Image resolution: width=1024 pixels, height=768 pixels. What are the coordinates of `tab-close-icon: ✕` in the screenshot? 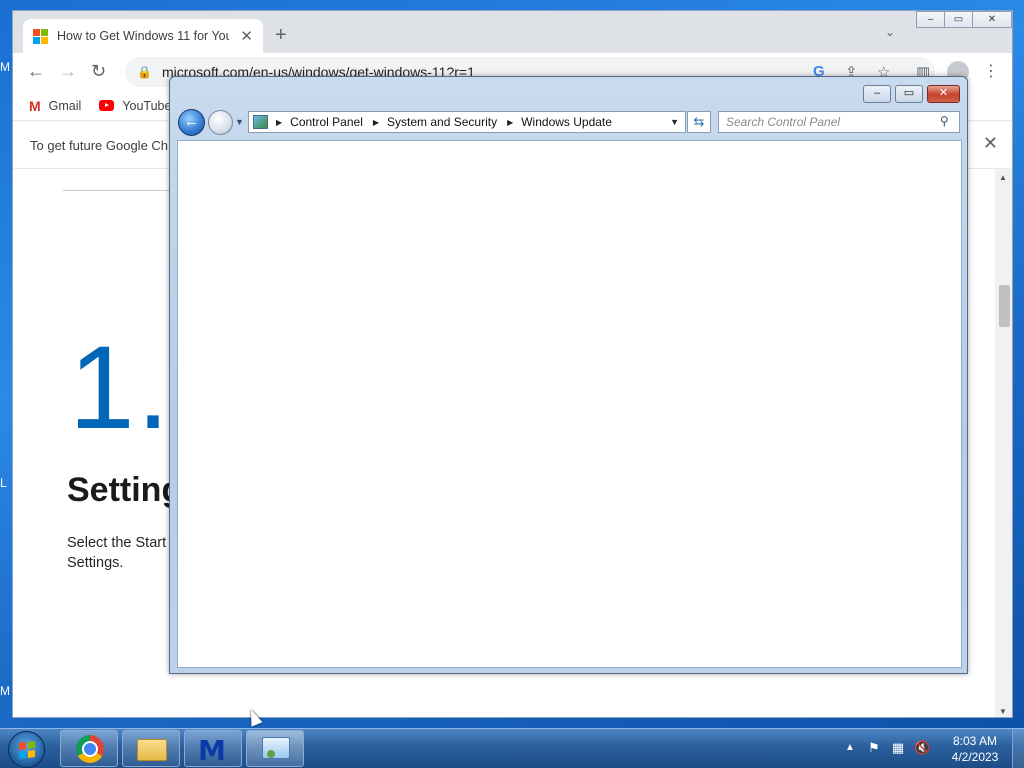 It's located at (246, 36).